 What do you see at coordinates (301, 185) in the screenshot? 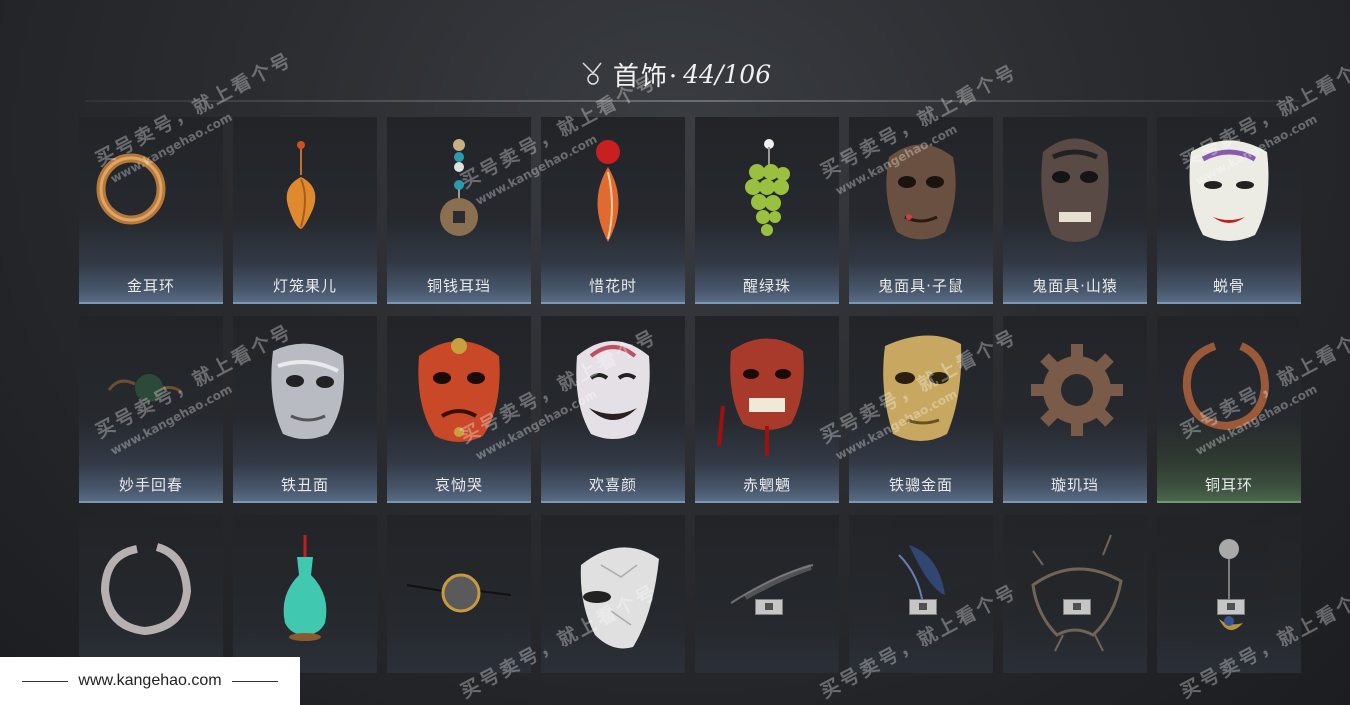
I see `lantern-fruit-icon` at bounding box center [301, 185].